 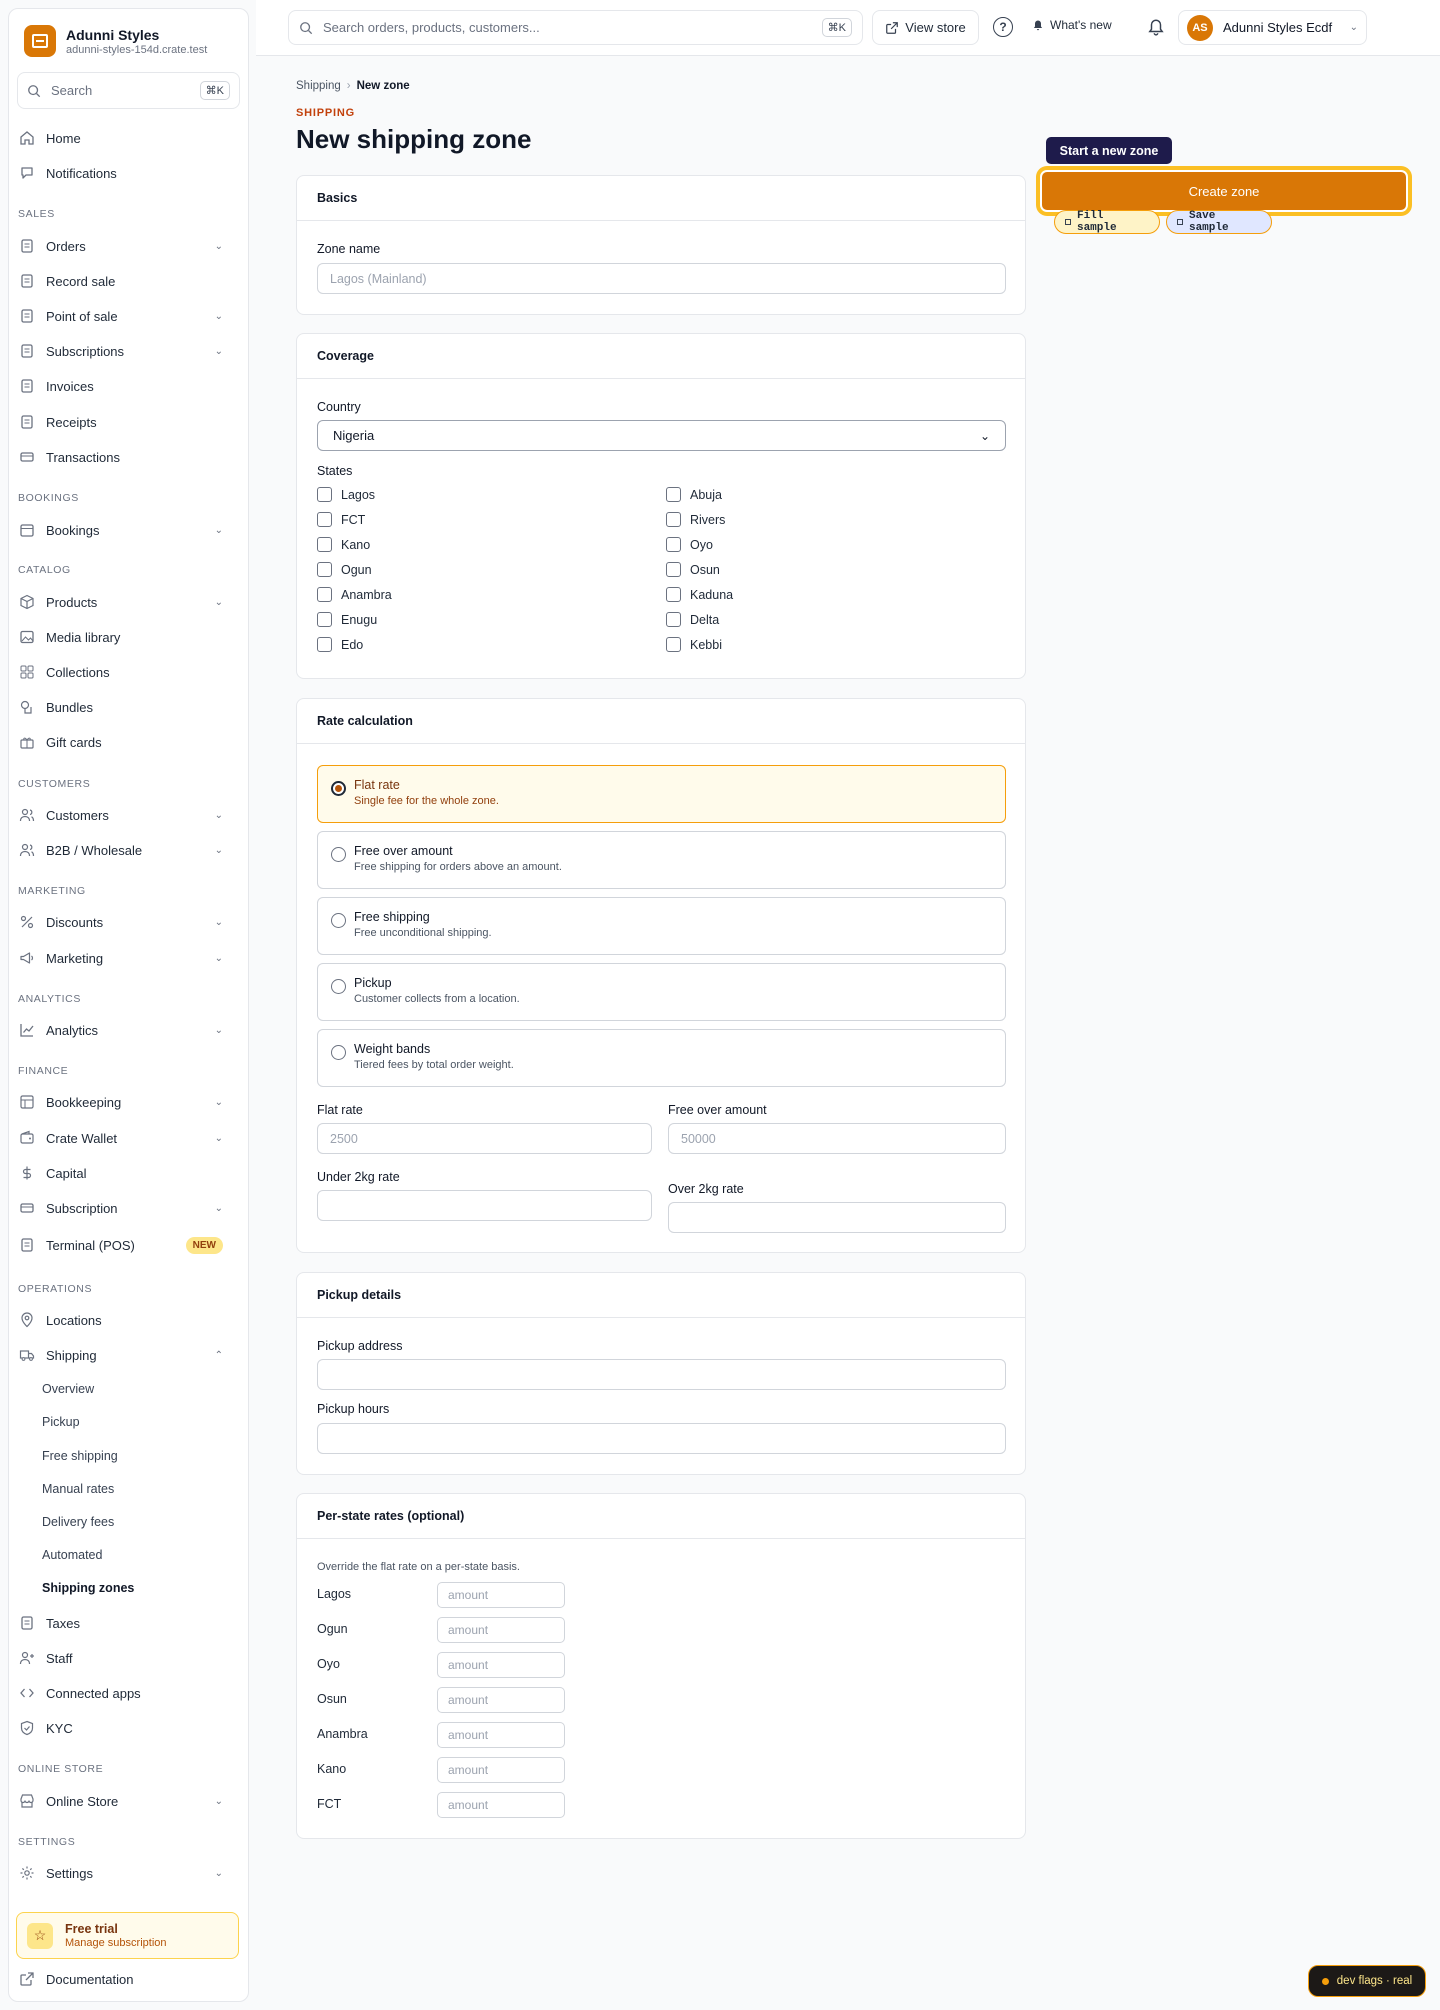 I want to click on sidebar-item-capital: Capital, so click(x=124, y=1173).